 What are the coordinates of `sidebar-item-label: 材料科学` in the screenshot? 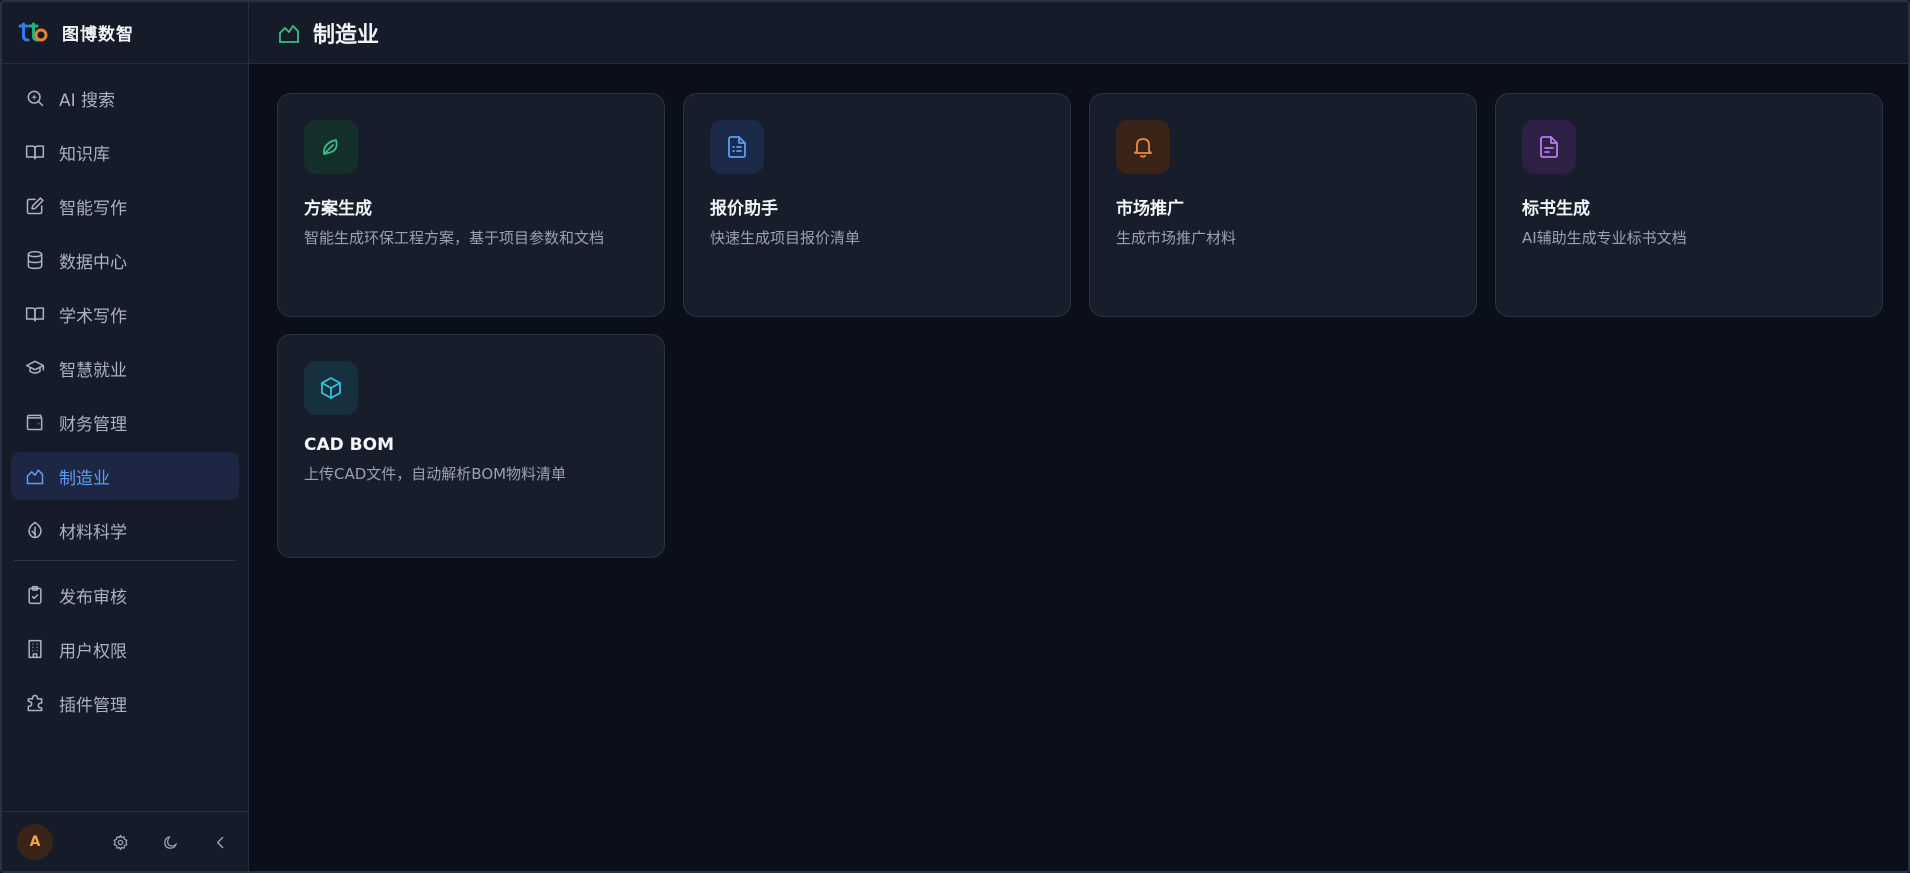 It's located at (93, 532).